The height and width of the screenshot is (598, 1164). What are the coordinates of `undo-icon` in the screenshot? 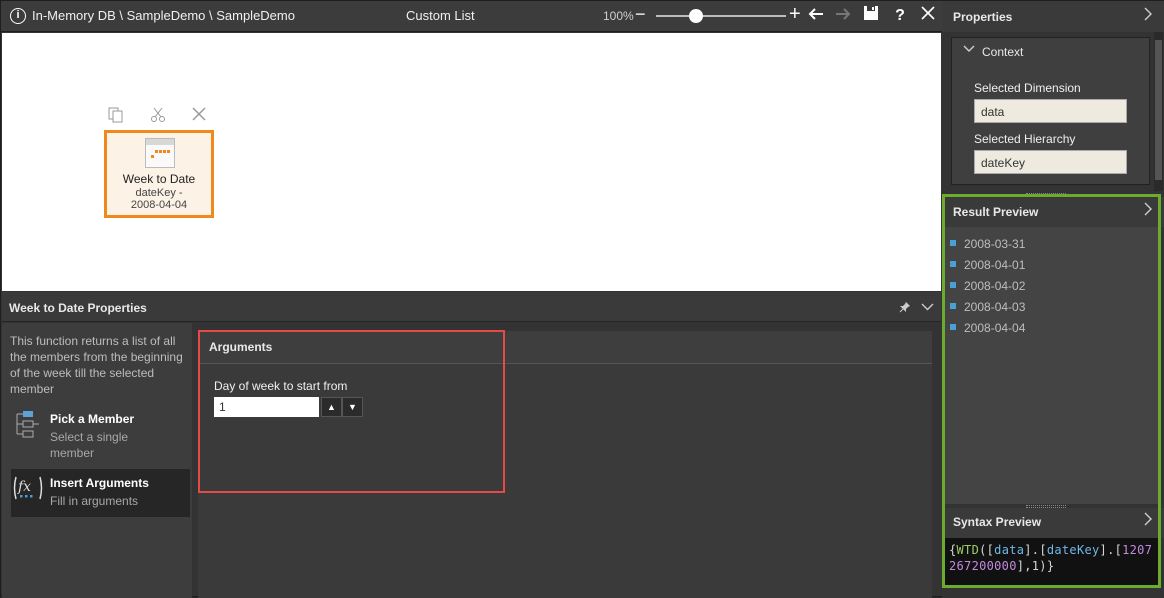 It's located at (816, 16).